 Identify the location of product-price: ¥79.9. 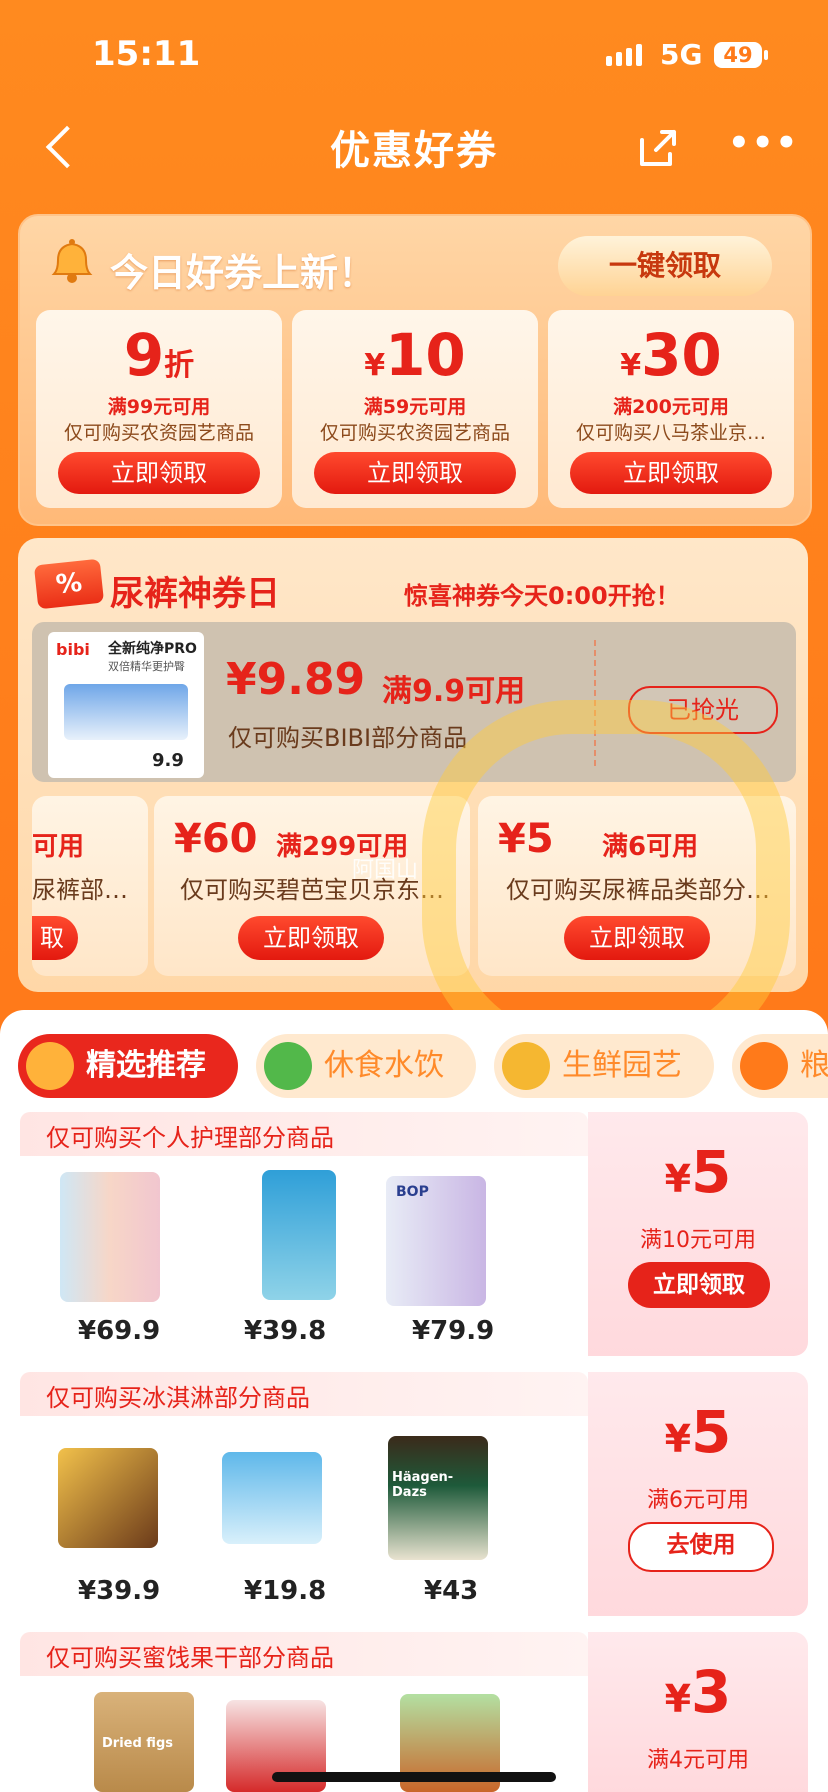
(453, 1331).